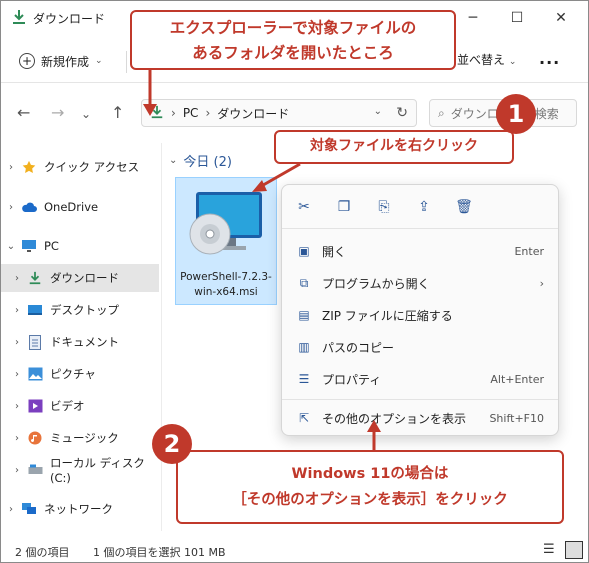 The width and height of the screenshot is (589, 563). Describe the element at coordinates (23, 112) in the screenshot. I see `back-arrow-icon: ←` at that location.